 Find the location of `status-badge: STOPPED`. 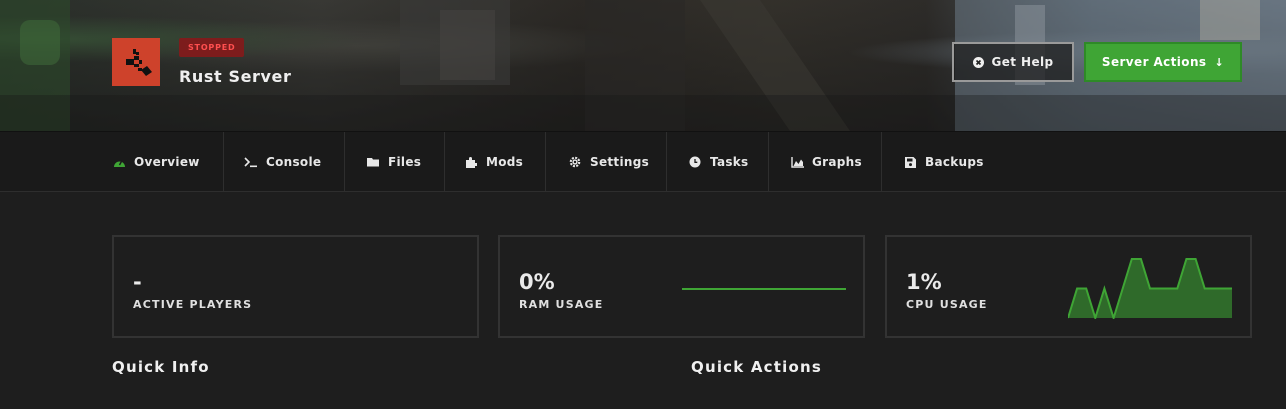

status-badge: STOPPED is located at coordinates (212, 47).